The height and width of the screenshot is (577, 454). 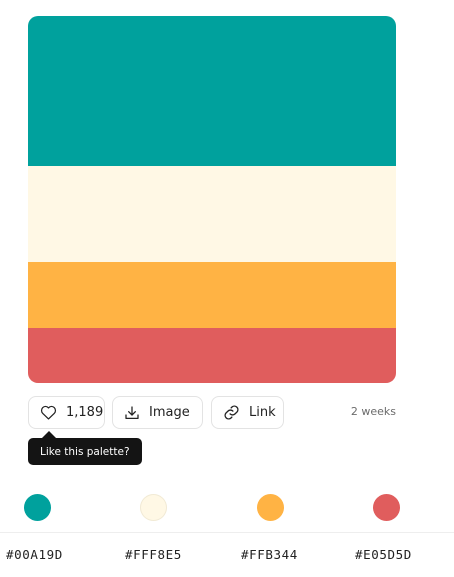 I want to click on link-icon, so click(x=231, y=412).